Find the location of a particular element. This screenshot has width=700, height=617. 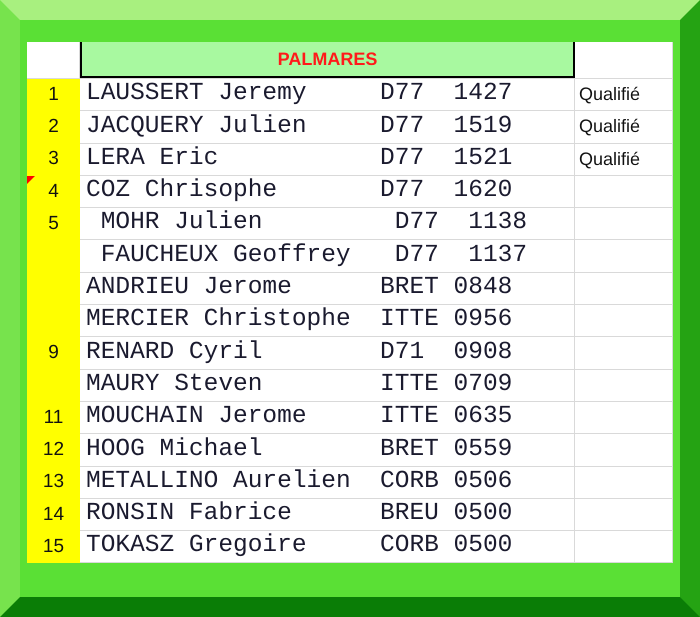

points: 1138 is located at coordinates (498, 223).